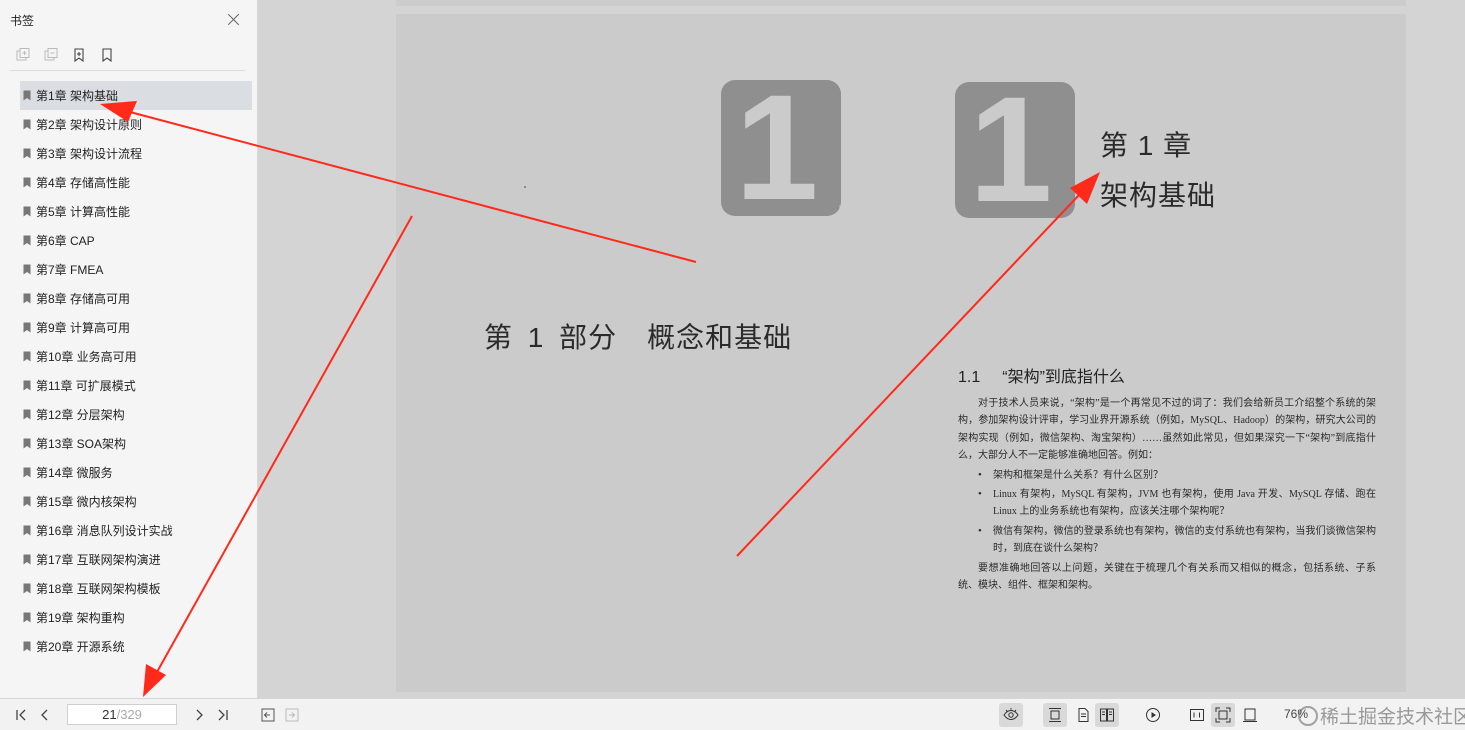  Describe the element at coordinates (1107, 715) in the screenshot. I see `double-page-icon` at that location.